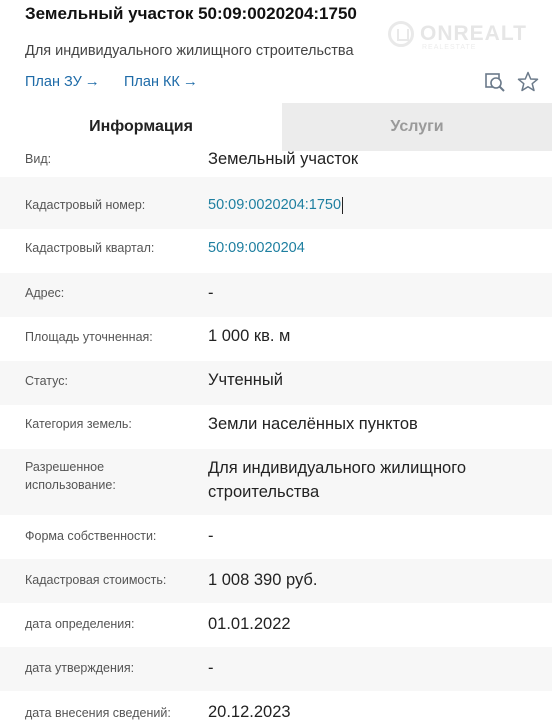 This screenshot has height=722, width=552. What do you see at coordinates (80, 624) in the screenshot?
I see `property-label: дата определения:` at bounding box center [80, 624].